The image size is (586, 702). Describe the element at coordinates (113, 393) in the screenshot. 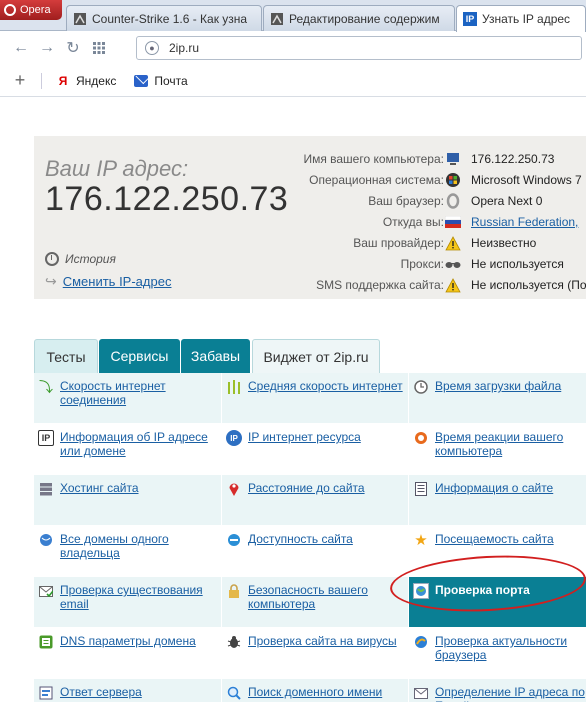

I see `service-label: Скорость интернет соединения` at that location.